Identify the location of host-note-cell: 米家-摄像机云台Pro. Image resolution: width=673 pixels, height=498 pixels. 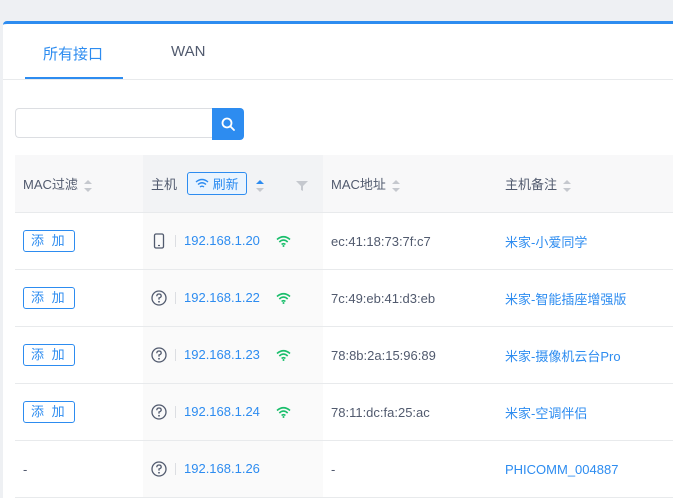
(585, 355).